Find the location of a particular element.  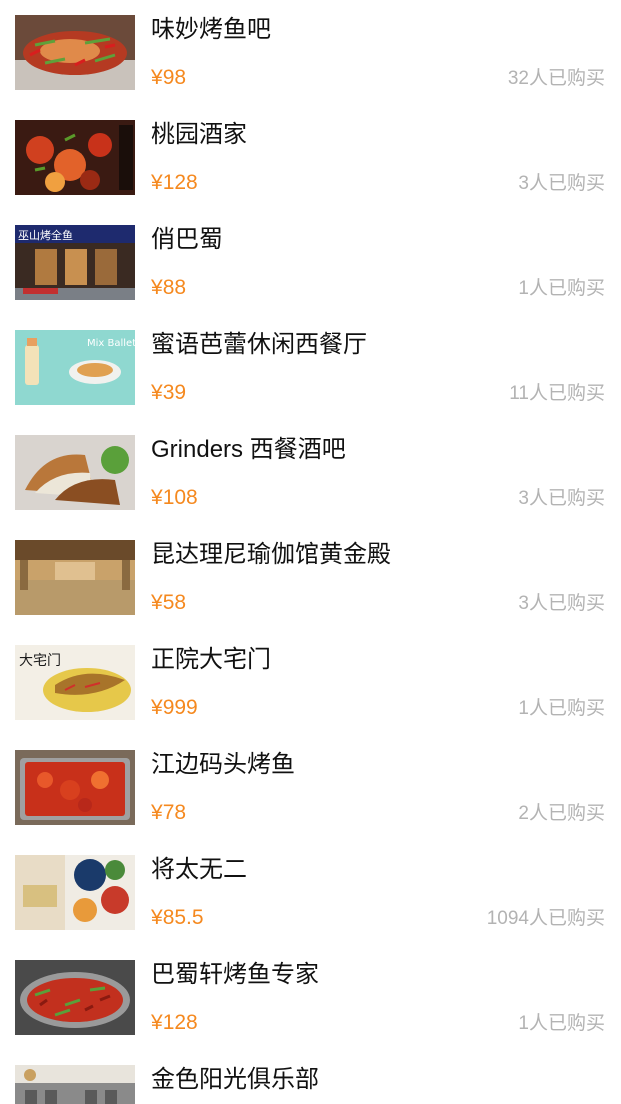

item-thumbnail: 巫山烤全鱼 is located at coordinates (75, 262).